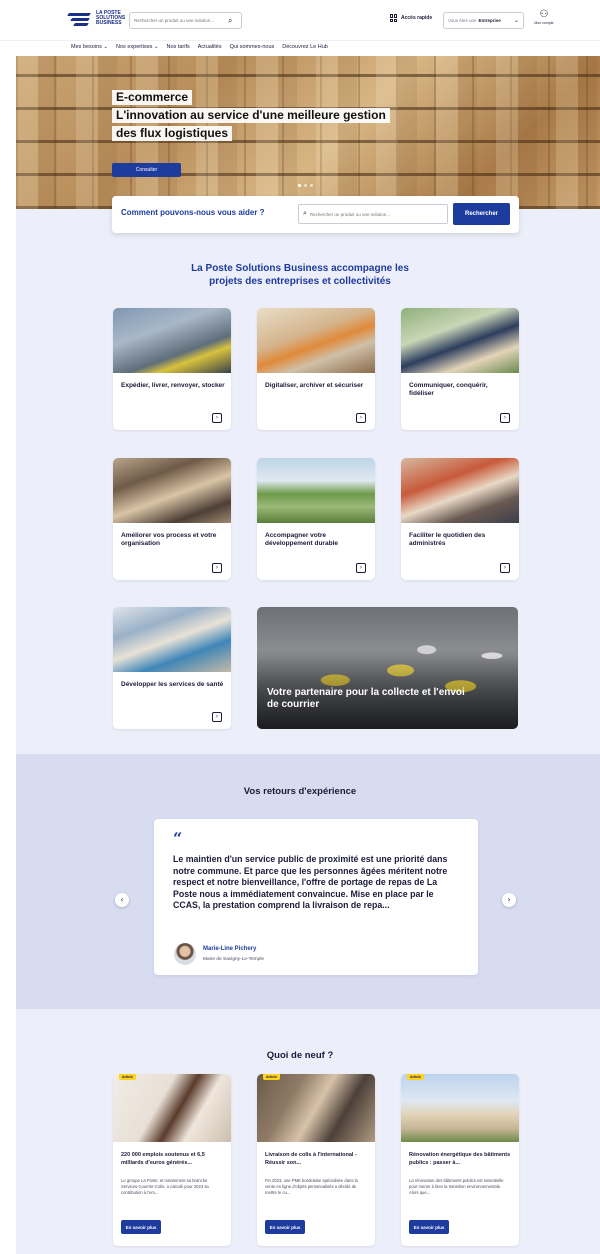 The height and width of the screenshot is (1254, 600). Describe the element at coordinates (300, 1055) in the screenshot. I see `news-title: Quoi de neuf ?` at that location.